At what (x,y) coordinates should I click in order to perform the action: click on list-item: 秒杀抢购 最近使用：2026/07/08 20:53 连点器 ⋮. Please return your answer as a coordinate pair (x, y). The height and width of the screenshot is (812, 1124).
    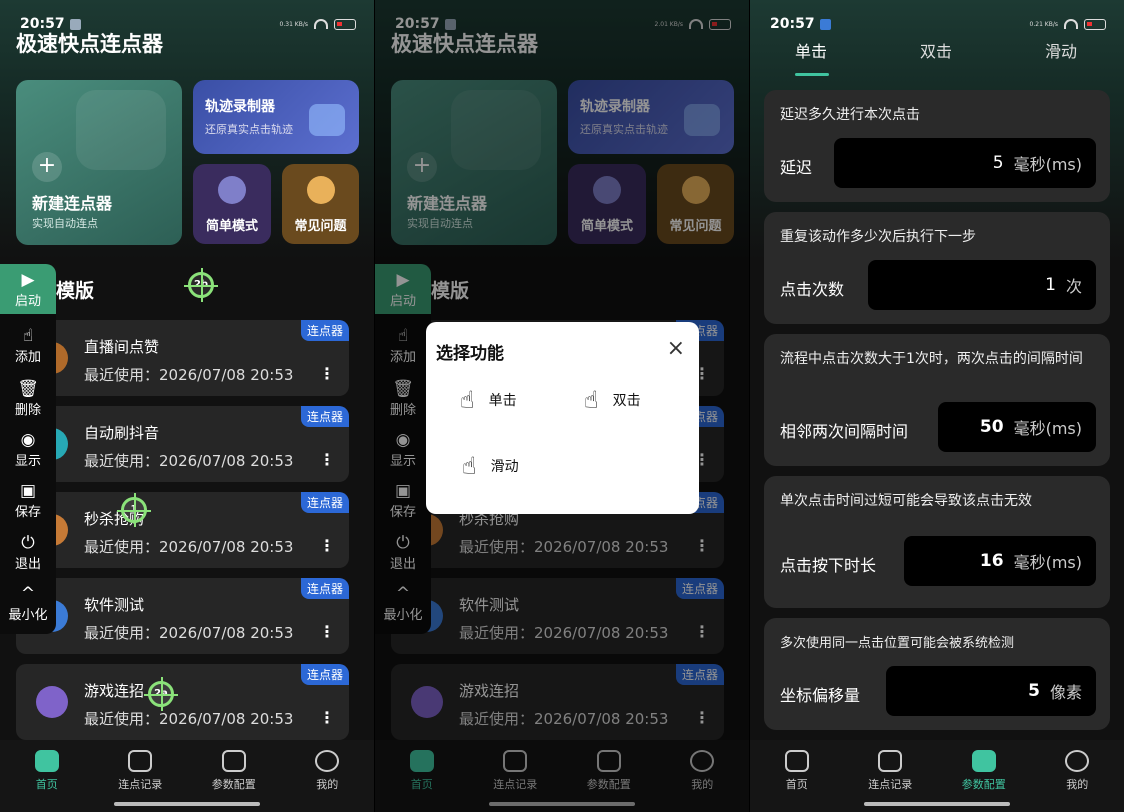
    Looking at the image, I should click on (182, 530).